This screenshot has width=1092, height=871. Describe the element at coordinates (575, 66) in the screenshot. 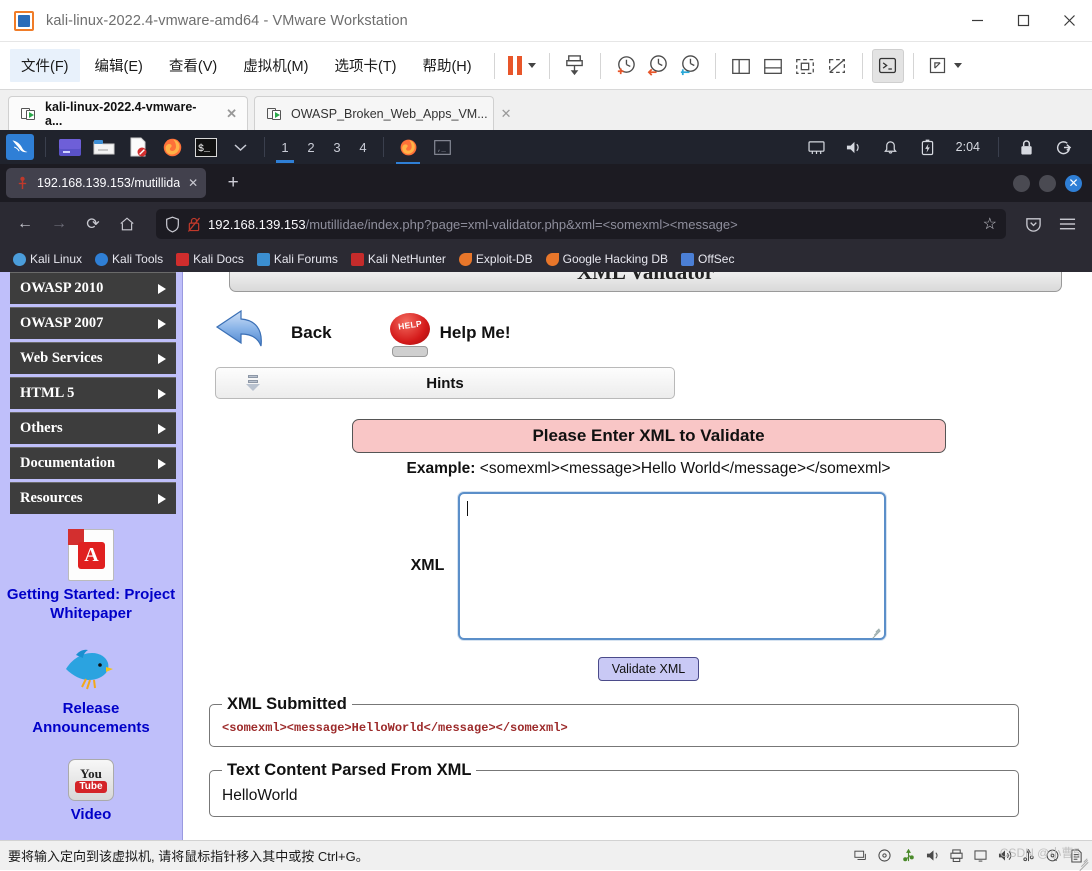

I see `take-snapshot-button` at that location.